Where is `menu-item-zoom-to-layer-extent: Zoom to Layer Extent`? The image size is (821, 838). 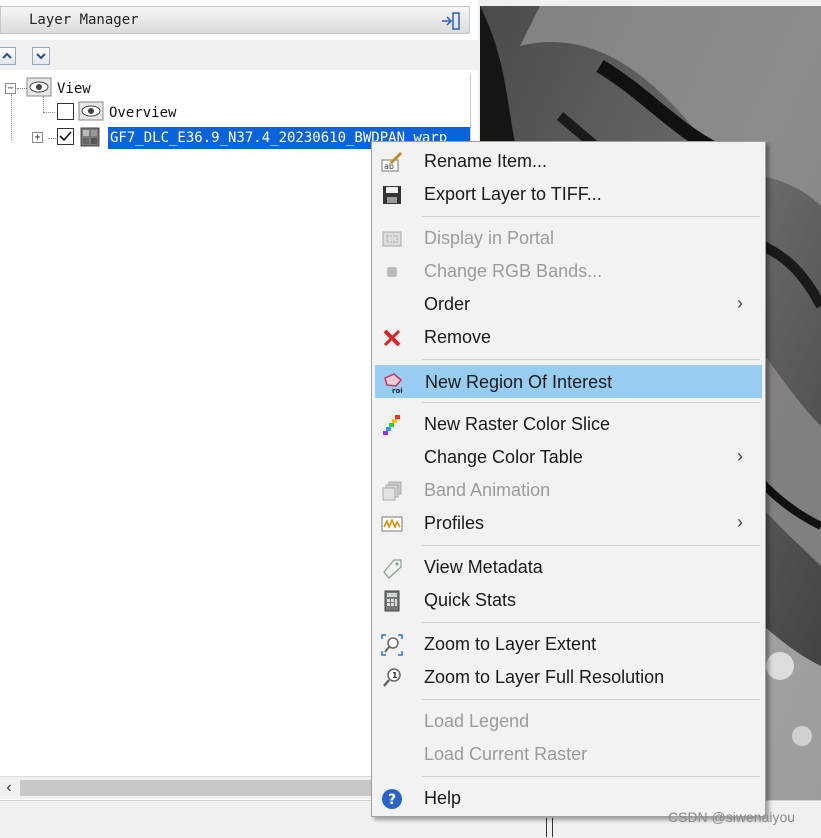
menu-item-zoom-to-layer-extent: Zoom to Layer Extent is located at coordinates (568, 644).